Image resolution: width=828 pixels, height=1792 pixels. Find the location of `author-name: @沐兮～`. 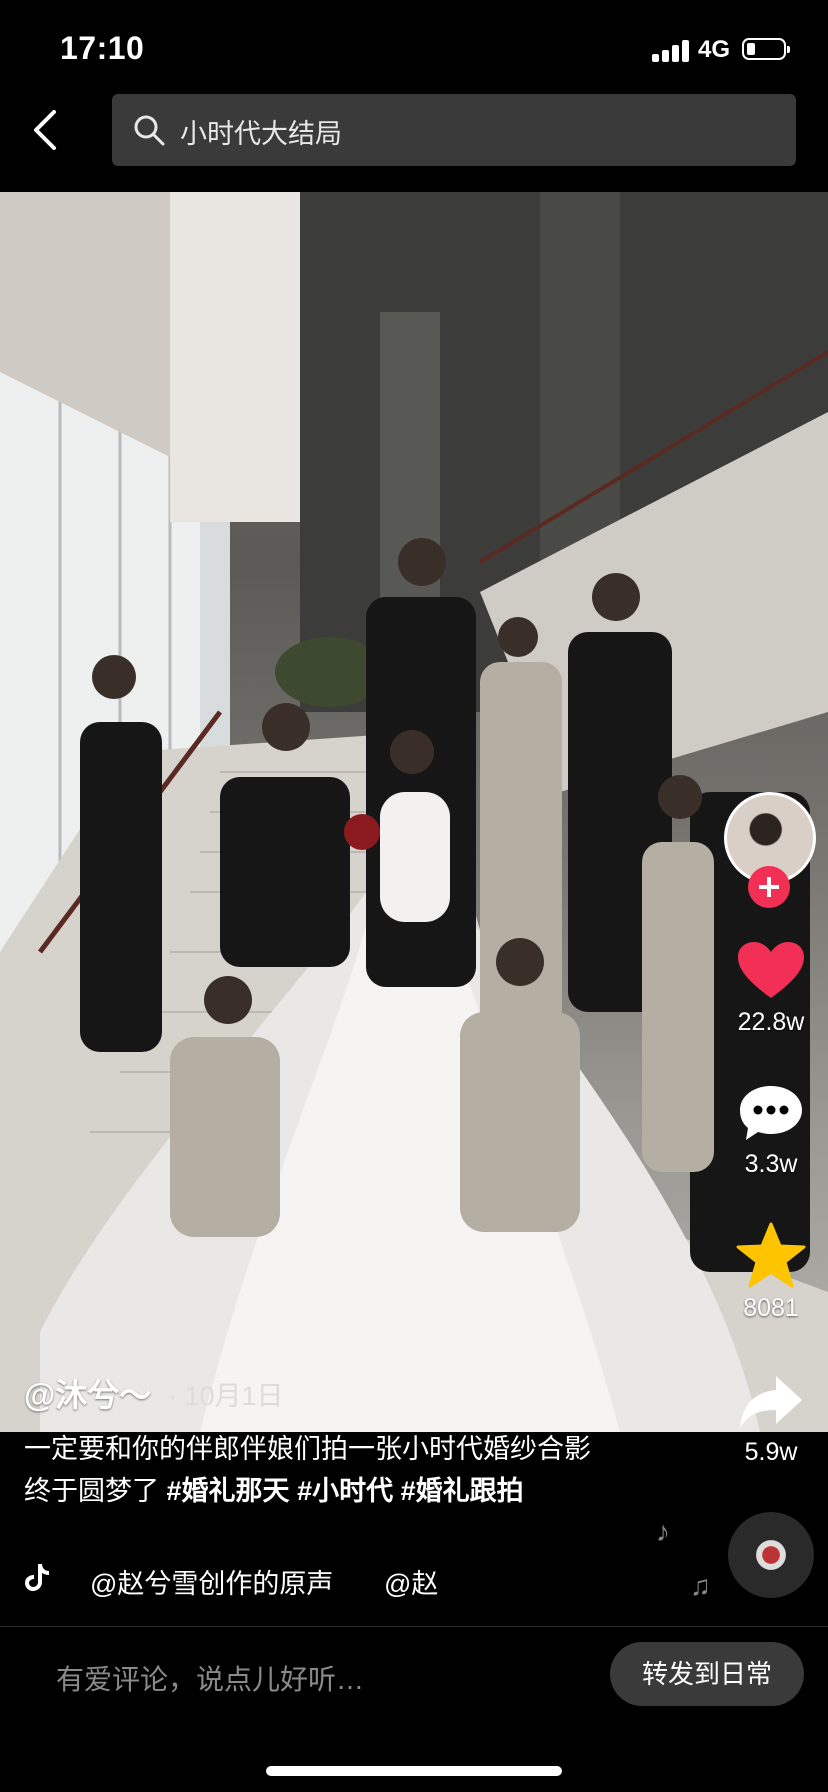

author-name: @沐兮～ is located at coordinates (87, 1393).